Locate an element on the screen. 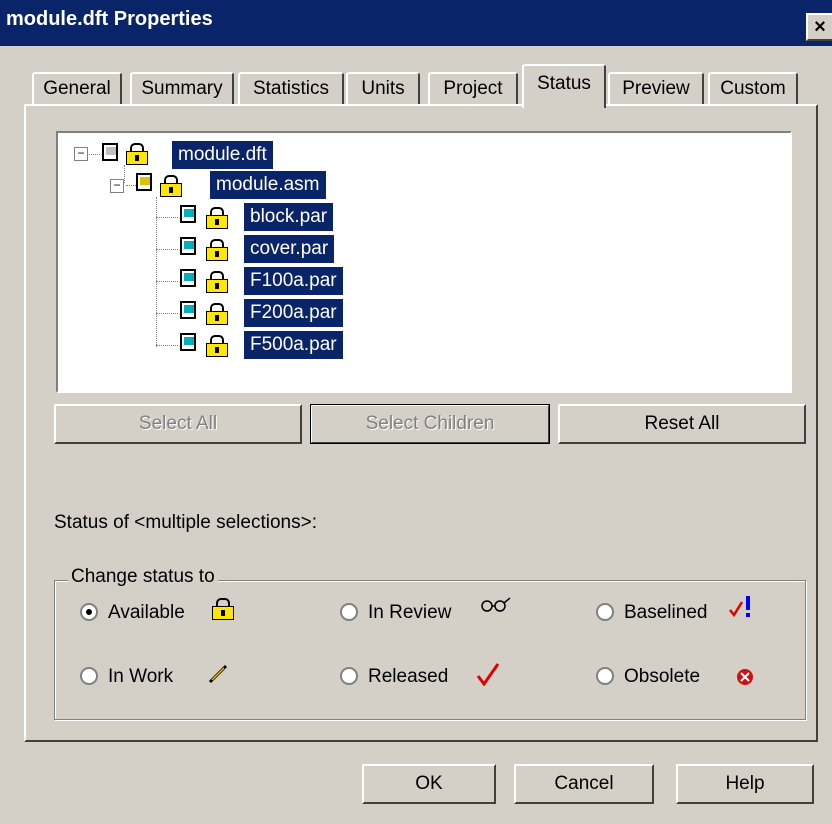  reset-all-button: Reset All is located at coordinates (682, 424).